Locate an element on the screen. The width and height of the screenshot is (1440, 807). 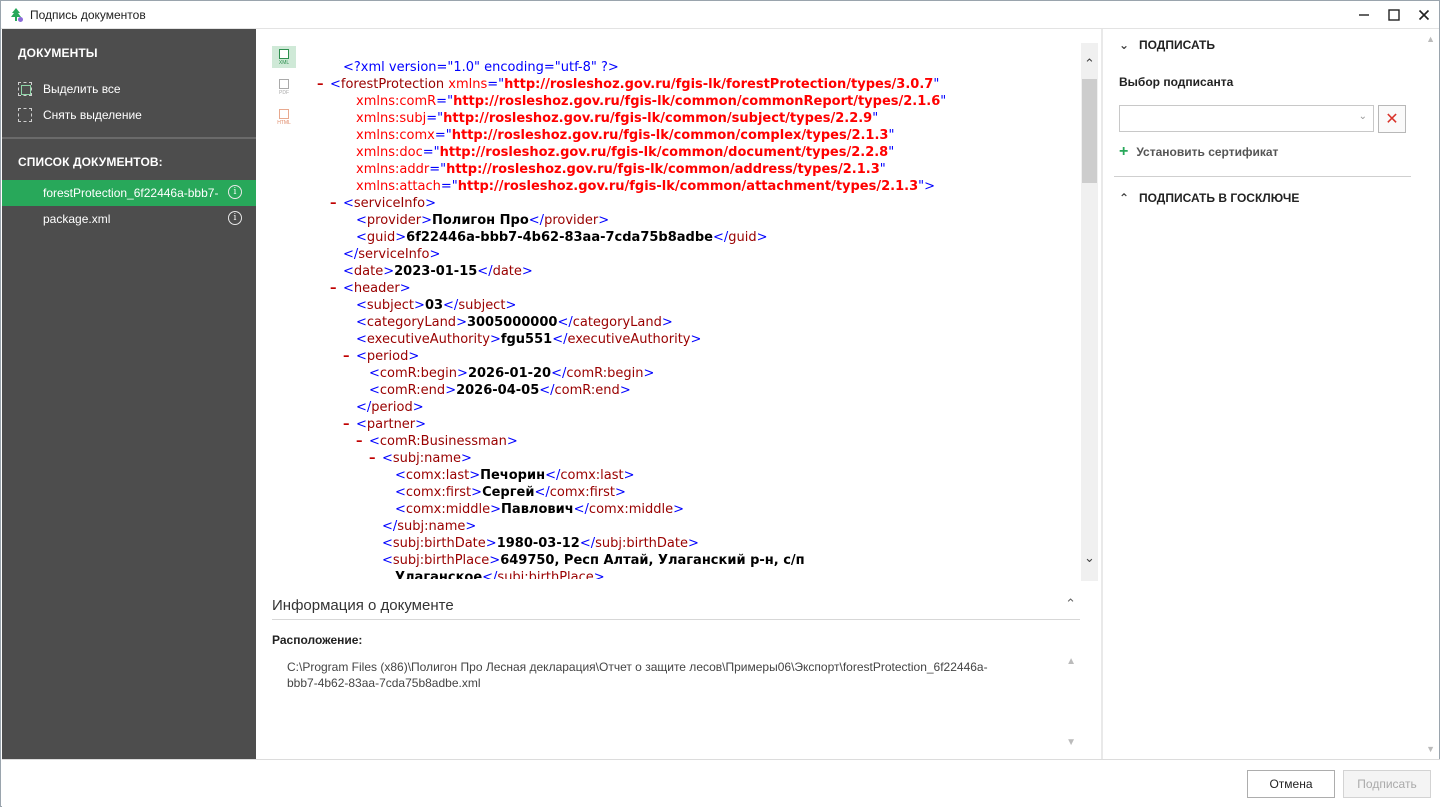
pdf-format-label: PDF is located at coordinates (284, 93).